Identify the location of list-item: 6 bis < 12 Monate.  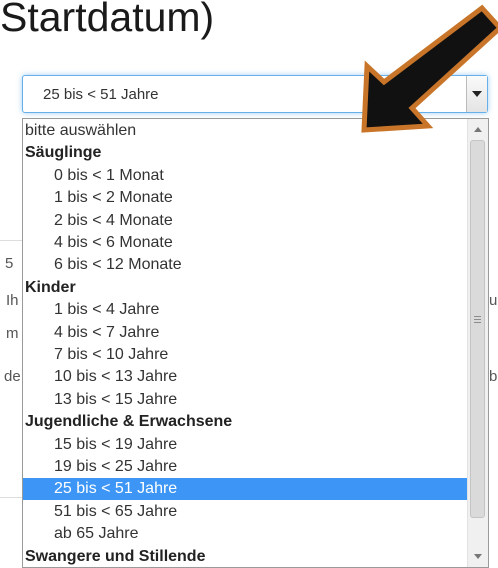
(255, 265).